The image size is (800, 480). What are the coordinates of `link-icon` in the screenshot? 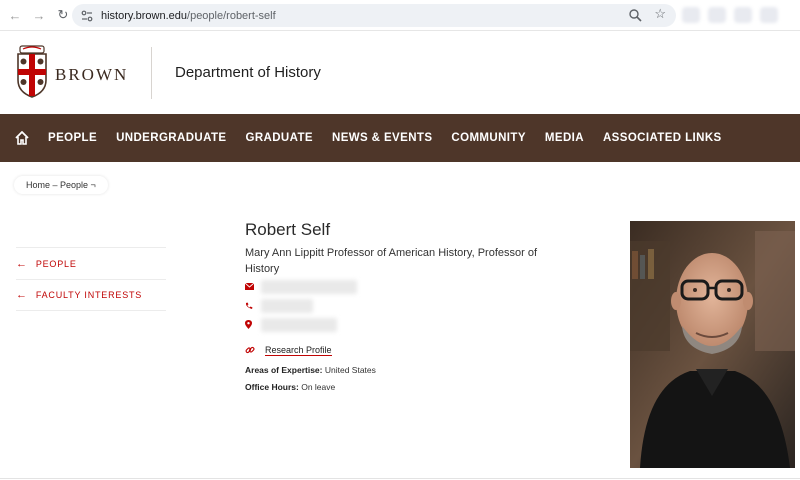 It's located at (251, 350).